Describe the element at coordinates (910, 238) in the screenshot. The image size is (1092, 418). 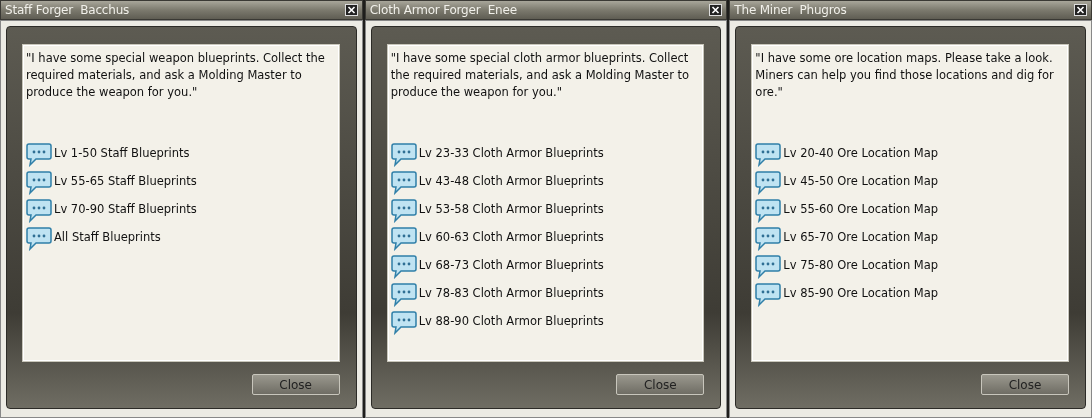
I see `dialog-option: Lv 65-70 Ore Location Map` at that location.